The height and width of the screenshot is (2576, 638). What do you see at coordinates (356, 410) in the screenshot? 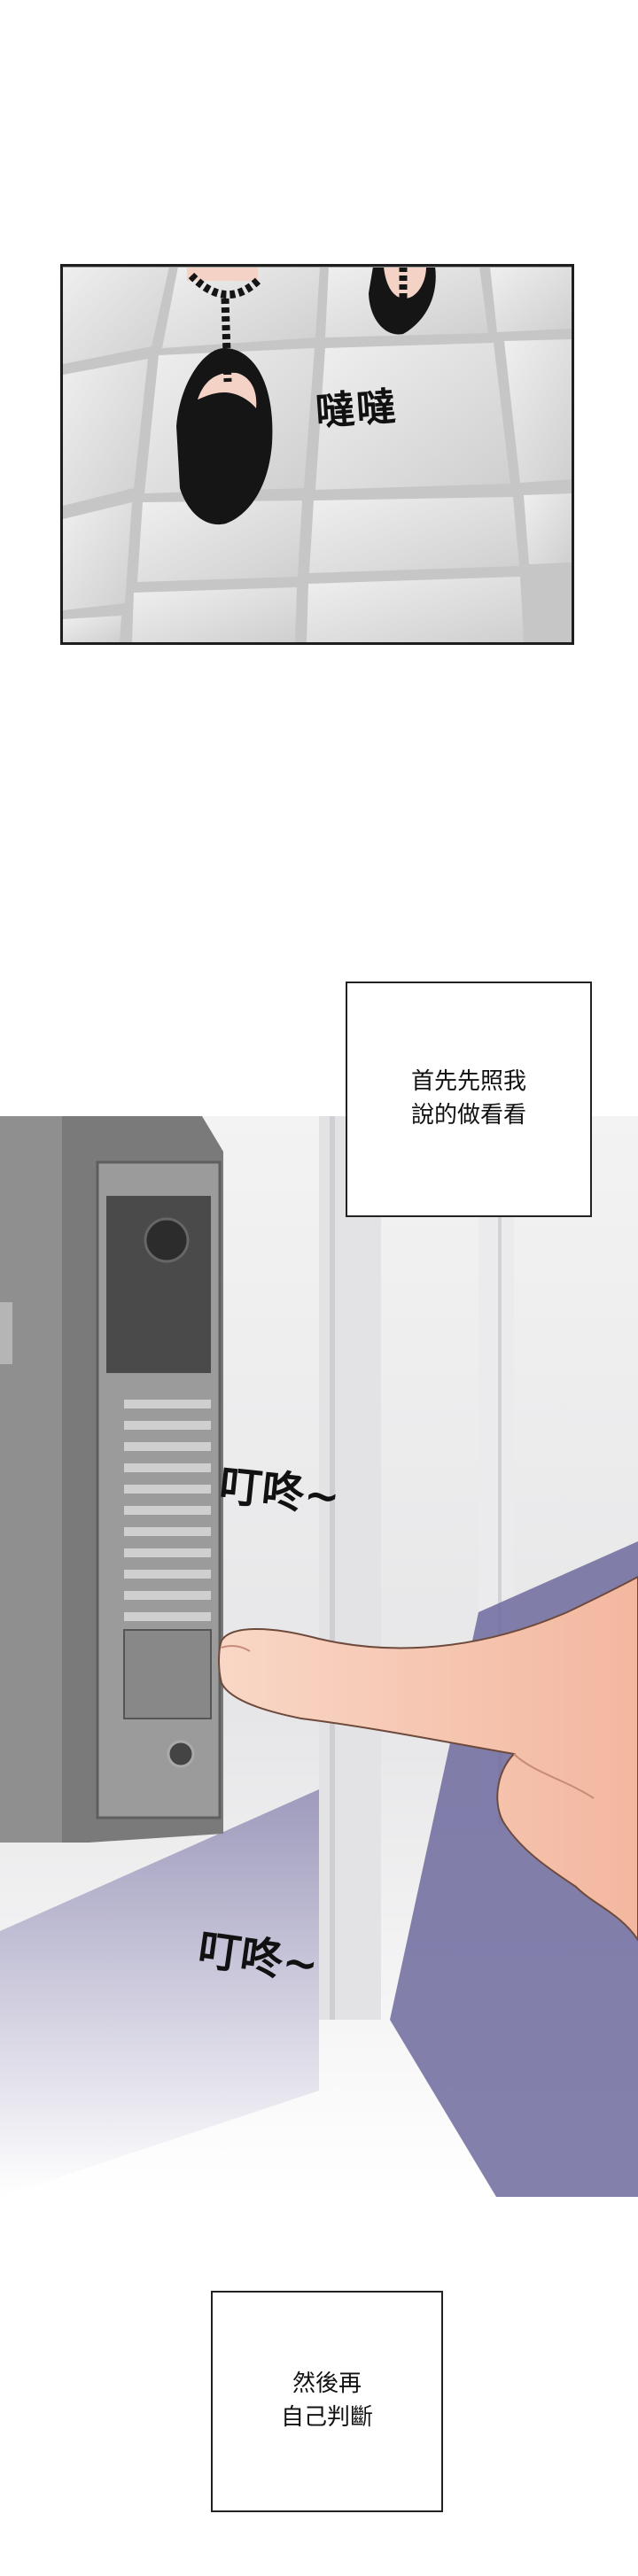
I see `footstep-sfx: 噠噠` at bounding box center [356, 410].